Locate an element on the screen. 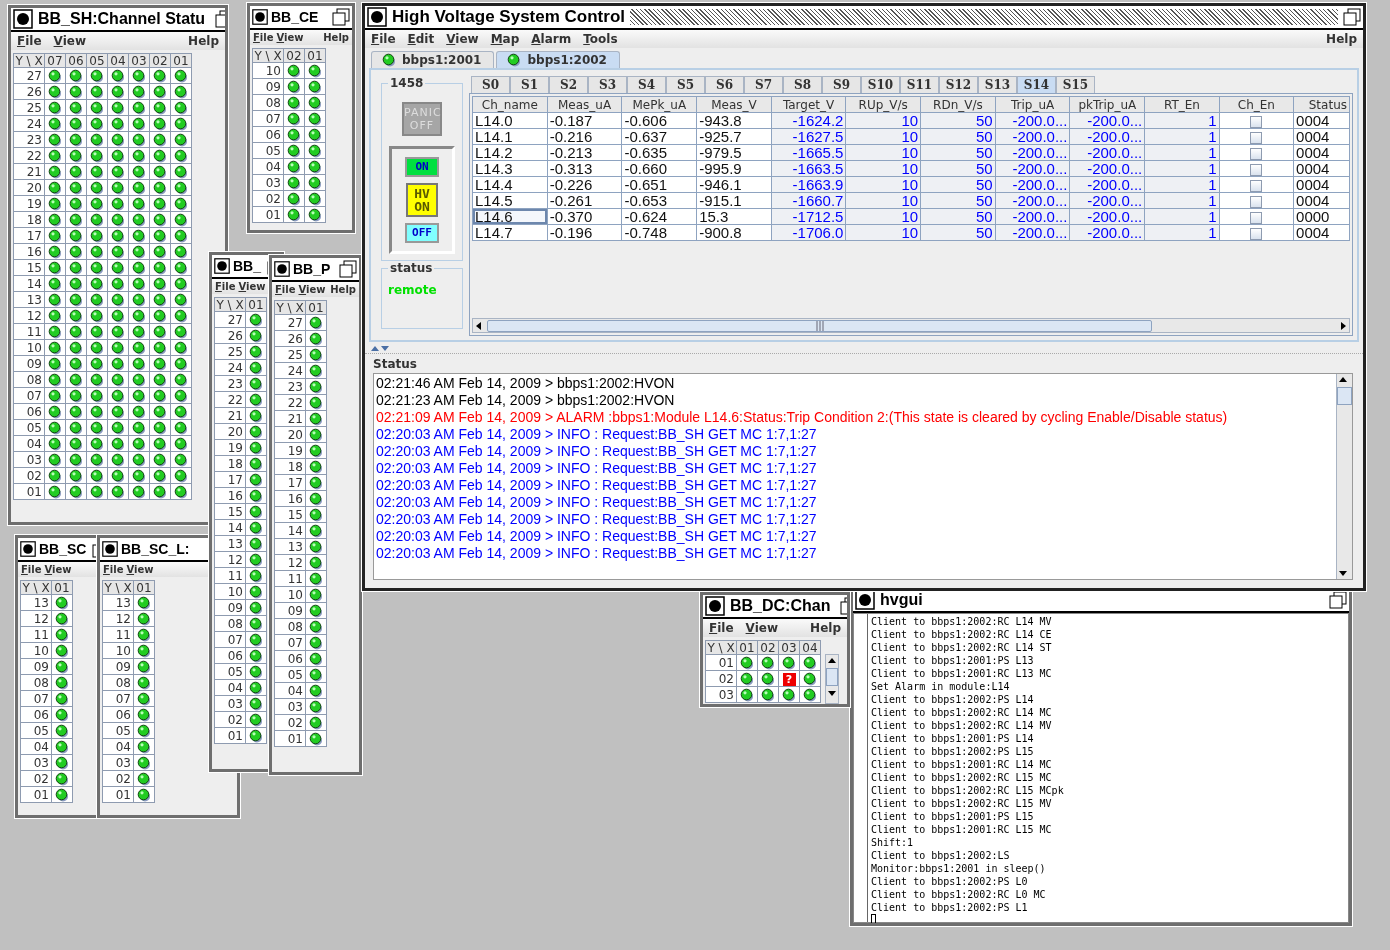  slot-tab: S4 is located at coordinates (646, 84).